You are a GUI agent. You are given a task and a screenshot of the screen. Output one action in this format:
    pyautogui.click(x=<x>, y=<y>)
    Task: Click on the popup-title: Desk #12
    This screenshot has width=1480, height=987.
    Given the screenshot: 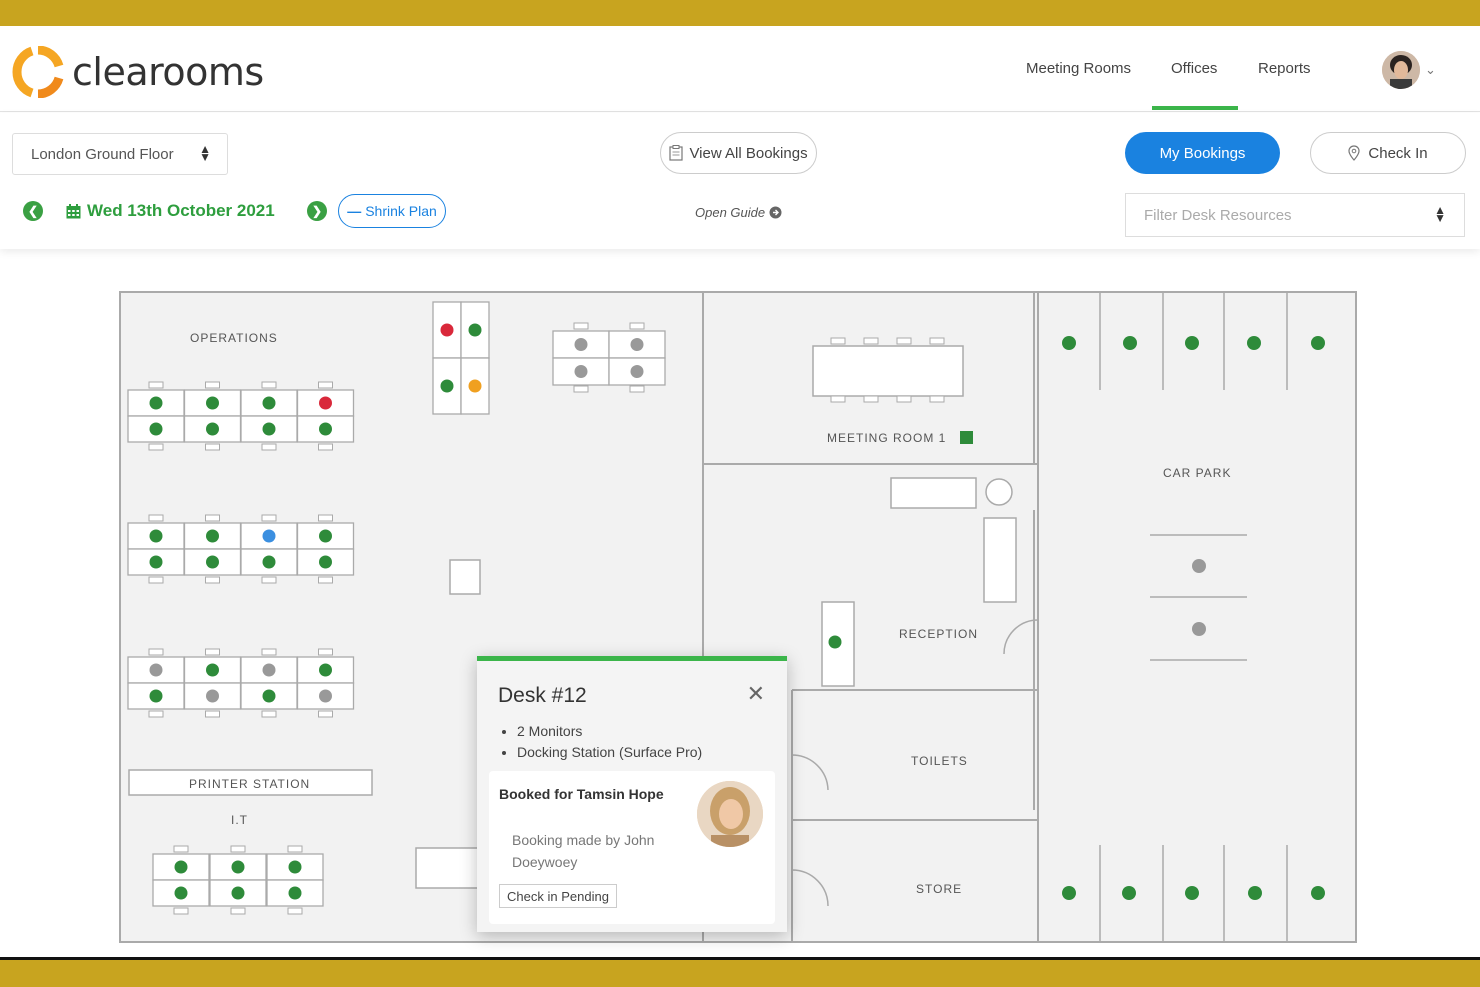 What is the action you would take?
    pyautogui.click(x=542, y=695)
    